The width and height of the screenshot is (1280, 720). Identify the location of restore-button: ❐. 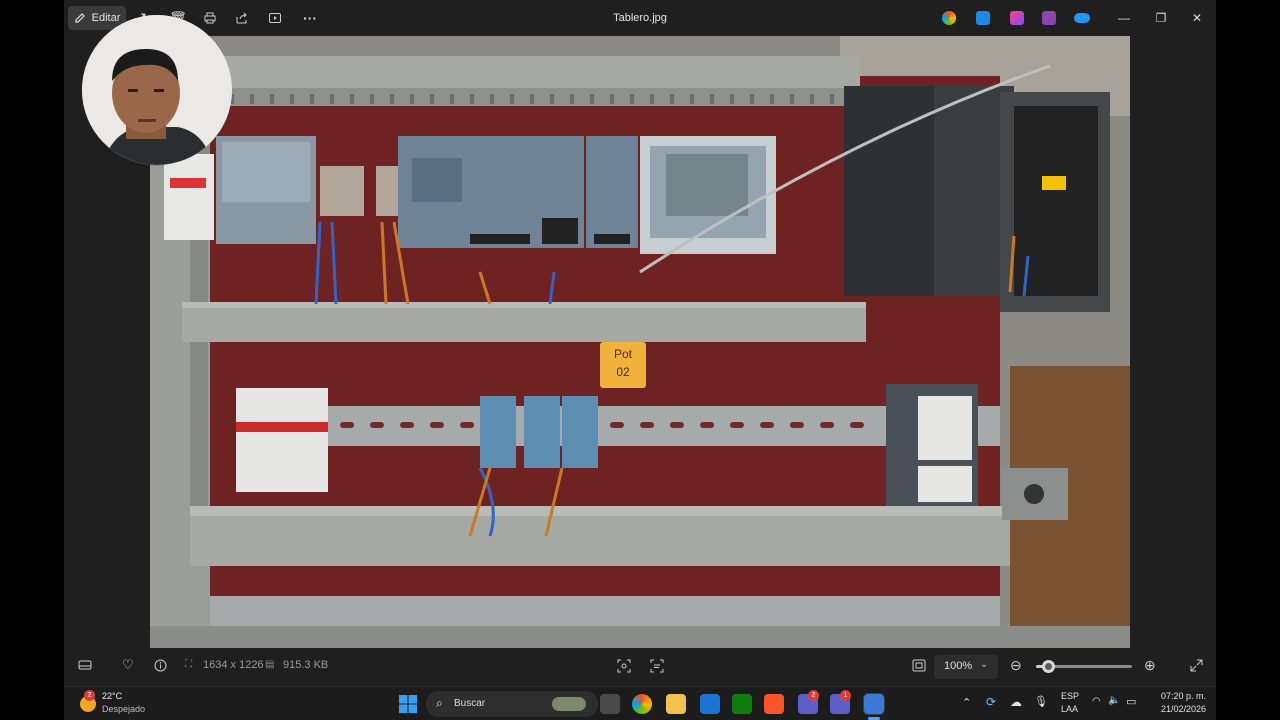
(1161, 18).